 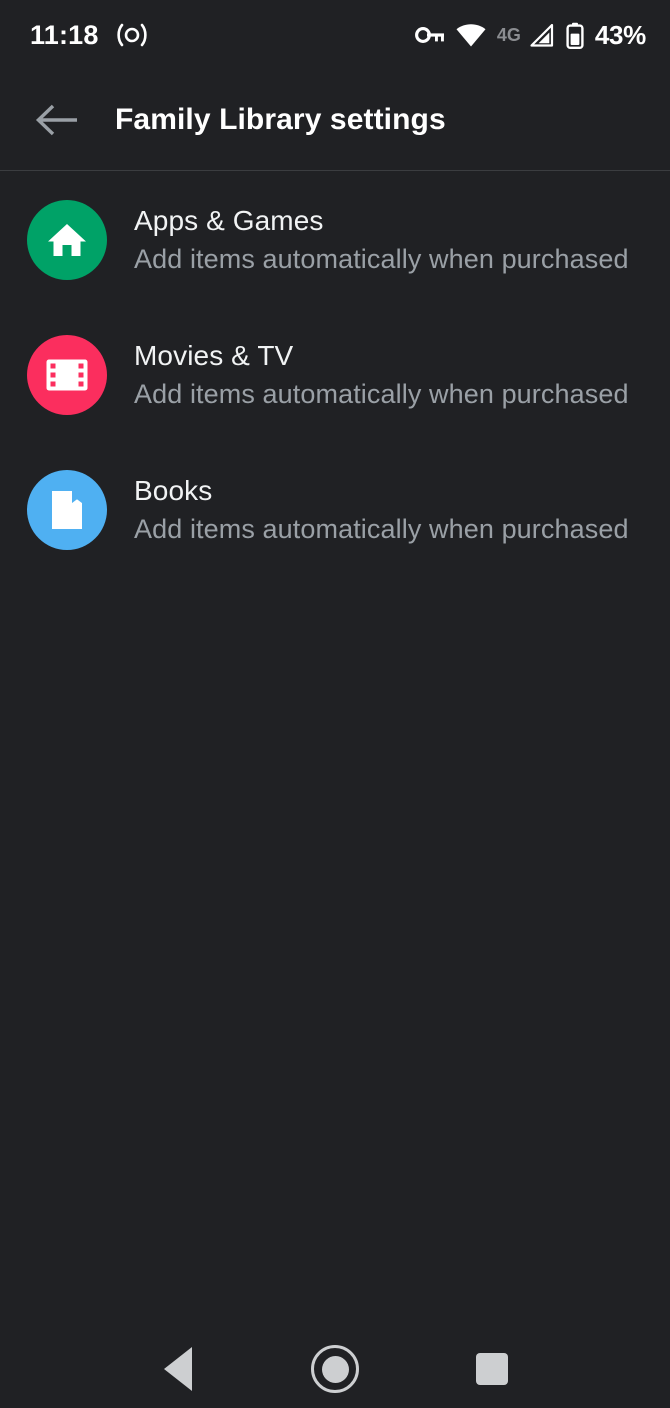 I want to click on status-clock: 11:18, so click(x=64, y=34).